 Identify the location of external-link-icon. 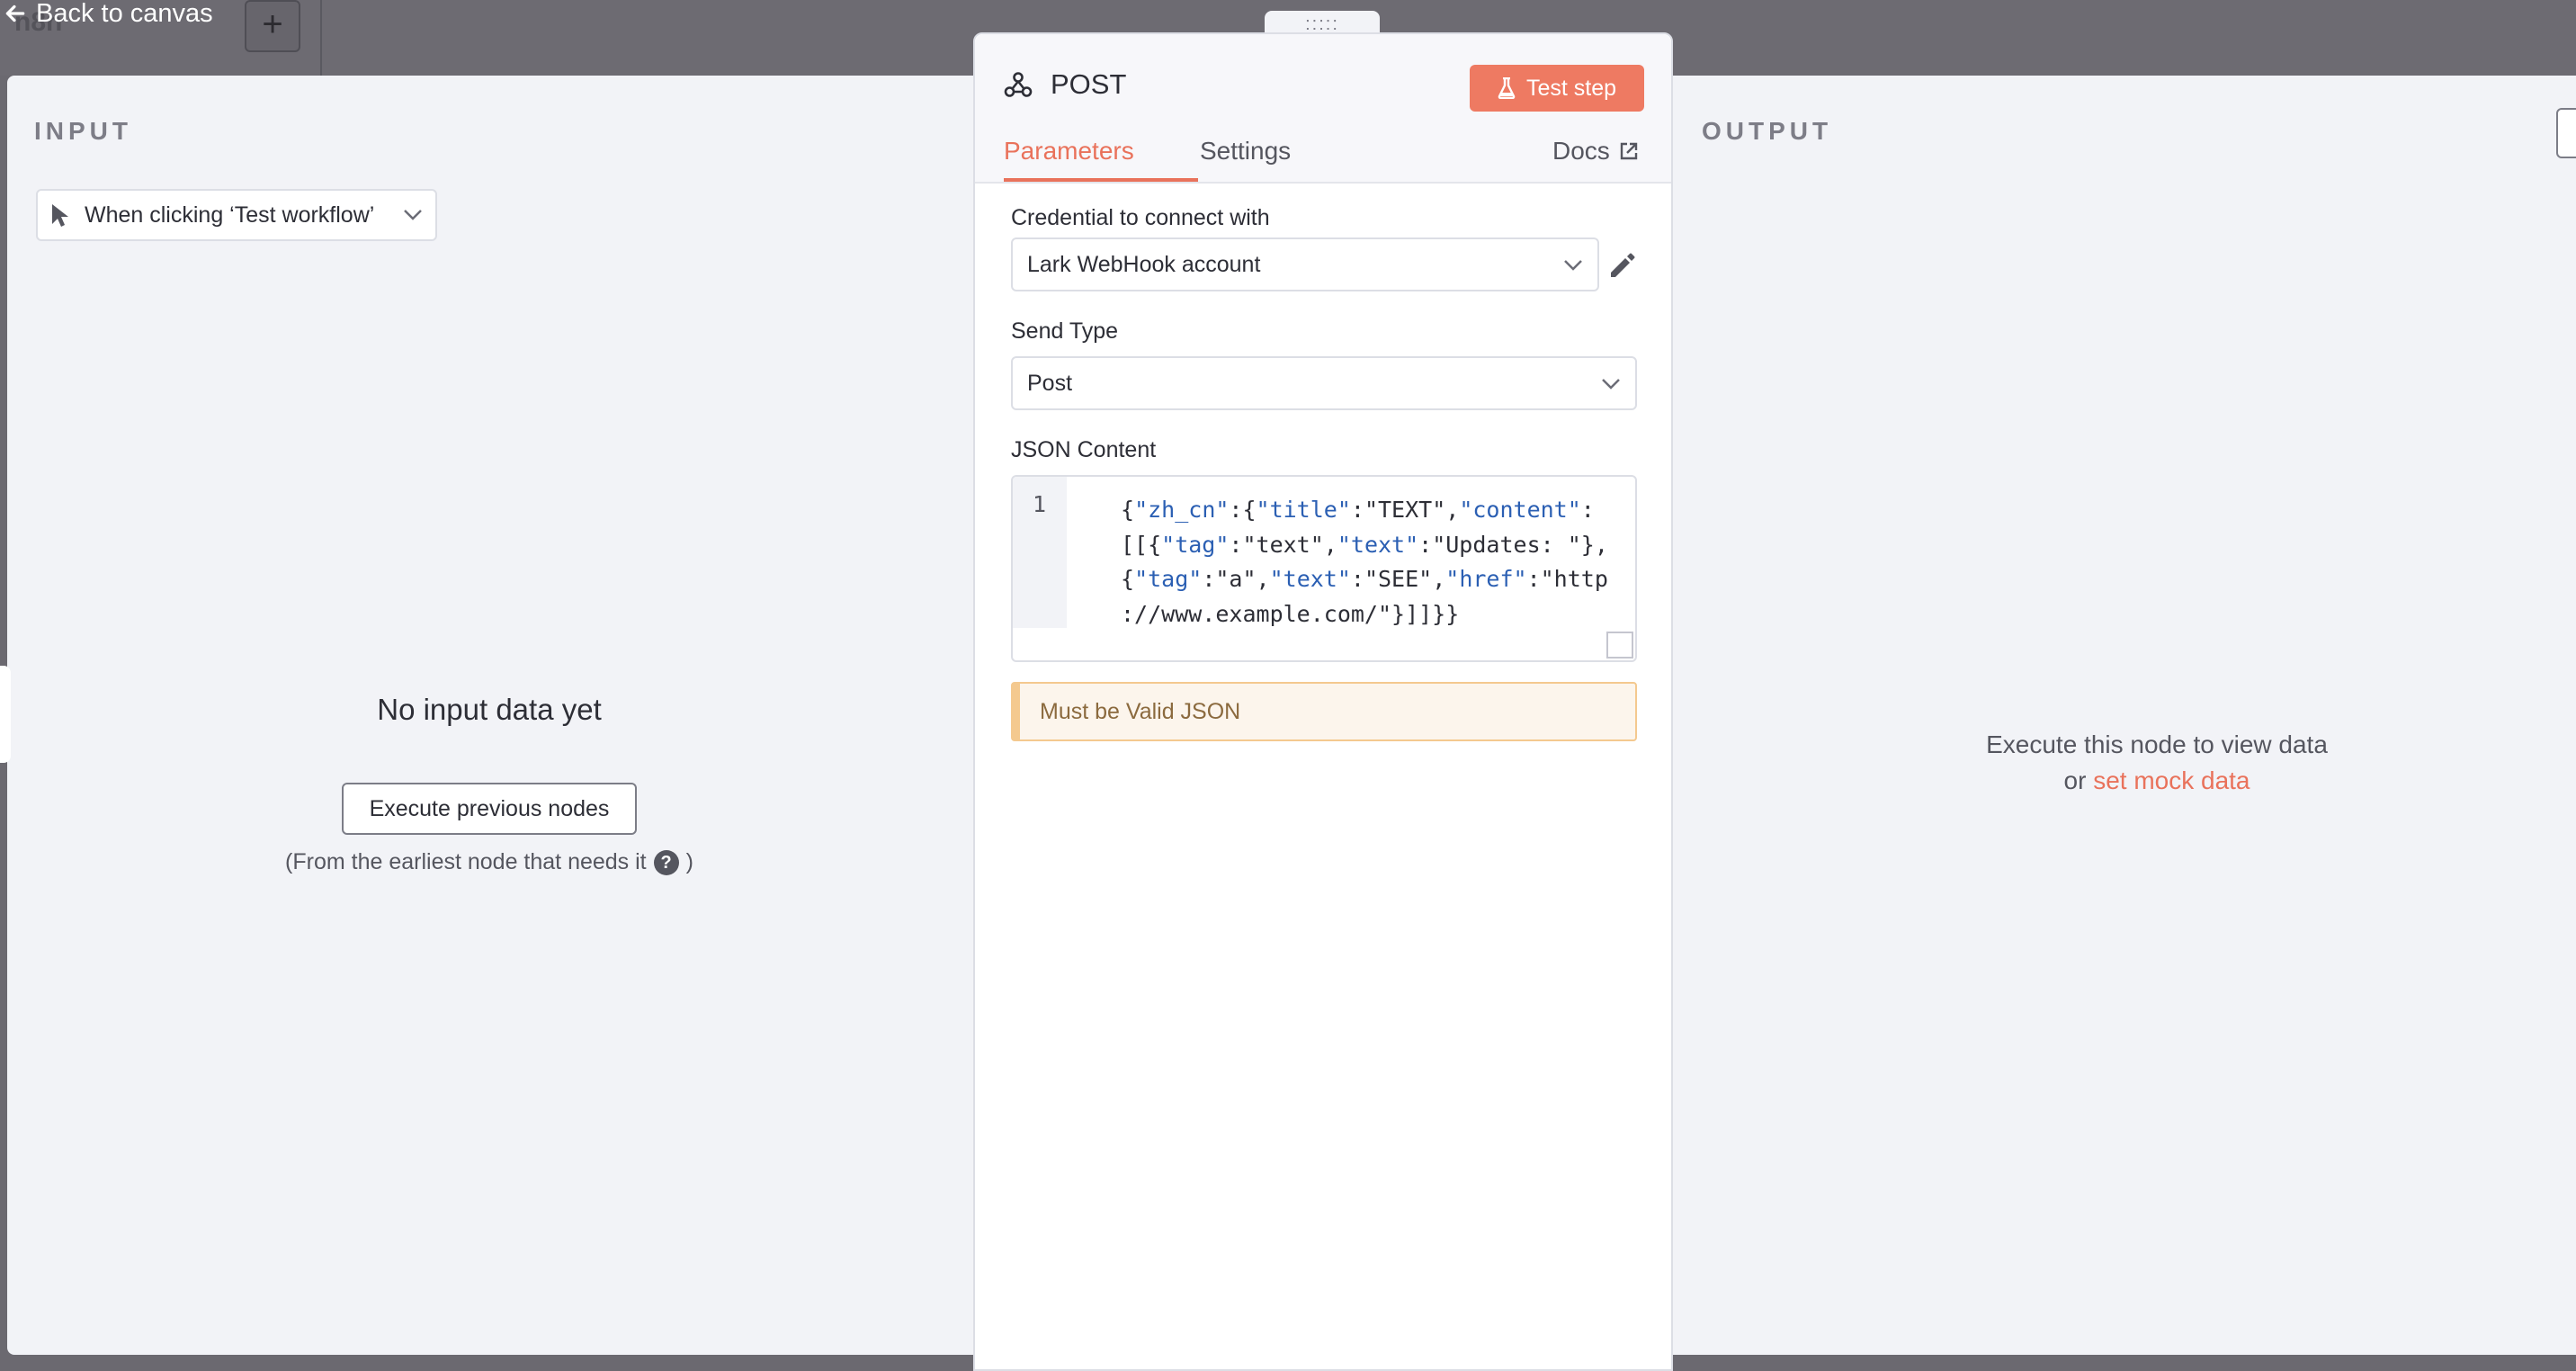
(1628, 151).